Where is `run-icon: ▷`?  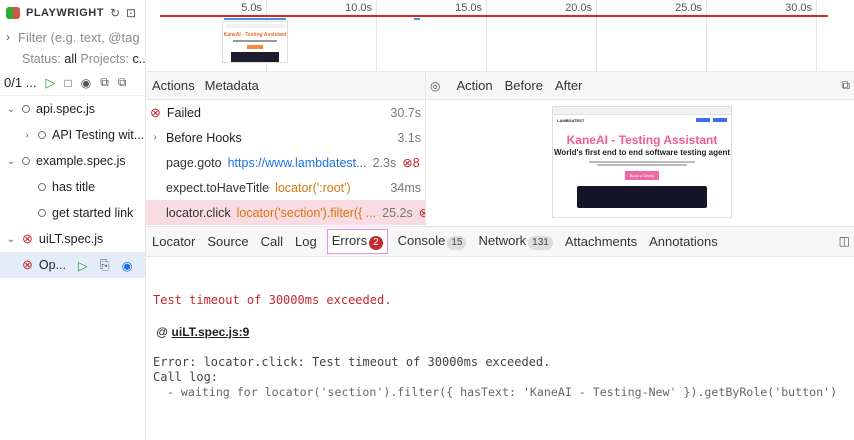 run-icon: ▷ is located at coordinates (83, 265).